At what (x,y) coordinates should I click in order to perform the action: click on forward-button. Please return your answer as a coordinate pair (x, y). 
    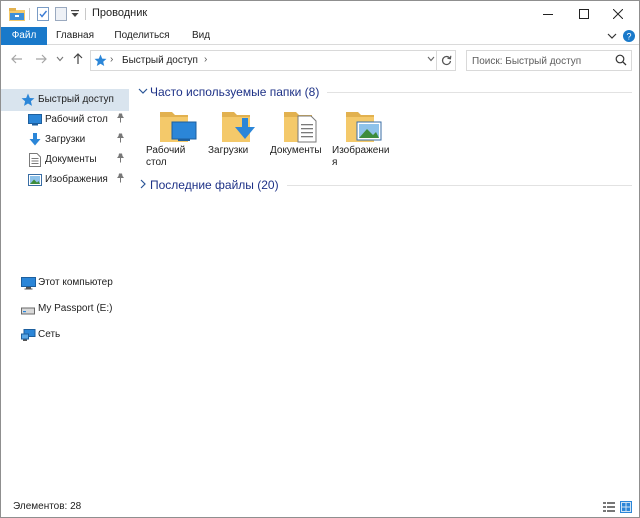
    Looking at the image, I should click on (41, 59).